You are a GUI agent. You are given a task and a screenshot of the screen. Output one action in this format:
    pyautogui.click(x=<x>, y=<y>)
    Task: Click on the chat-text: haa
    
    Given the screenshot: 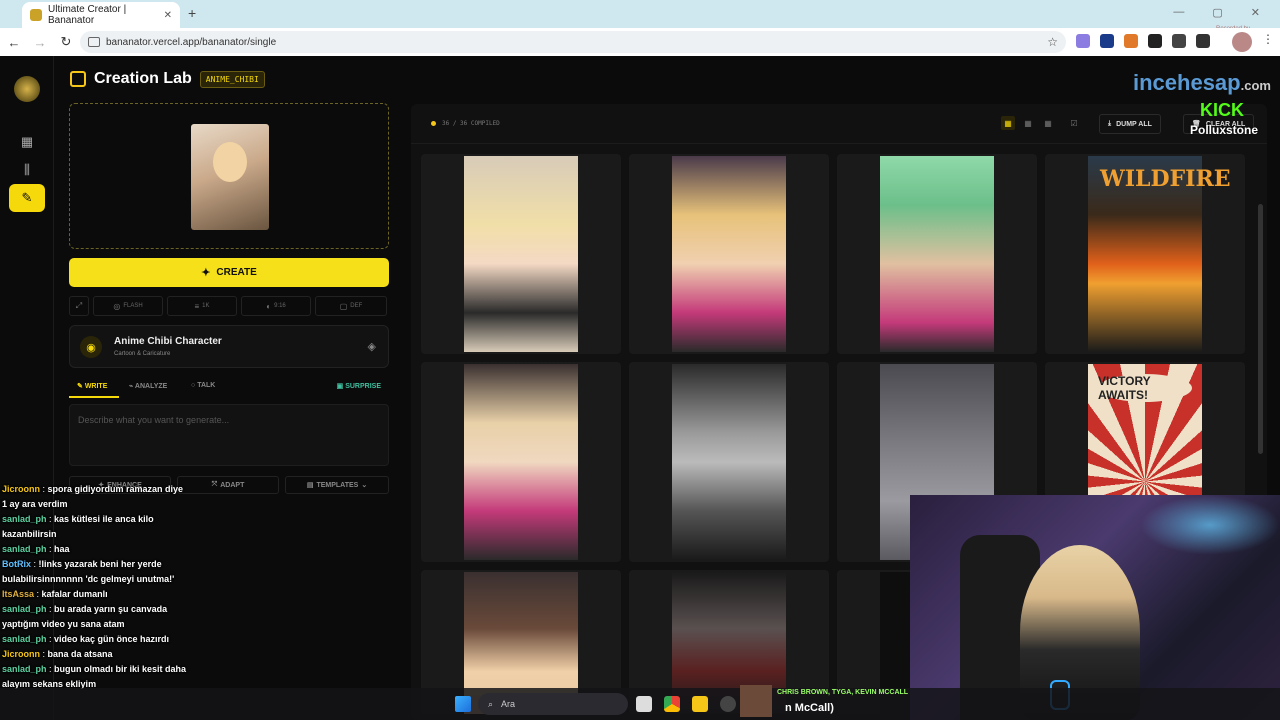 What is the action you would take?
    pyautogui.click(x=62, y=549)
    